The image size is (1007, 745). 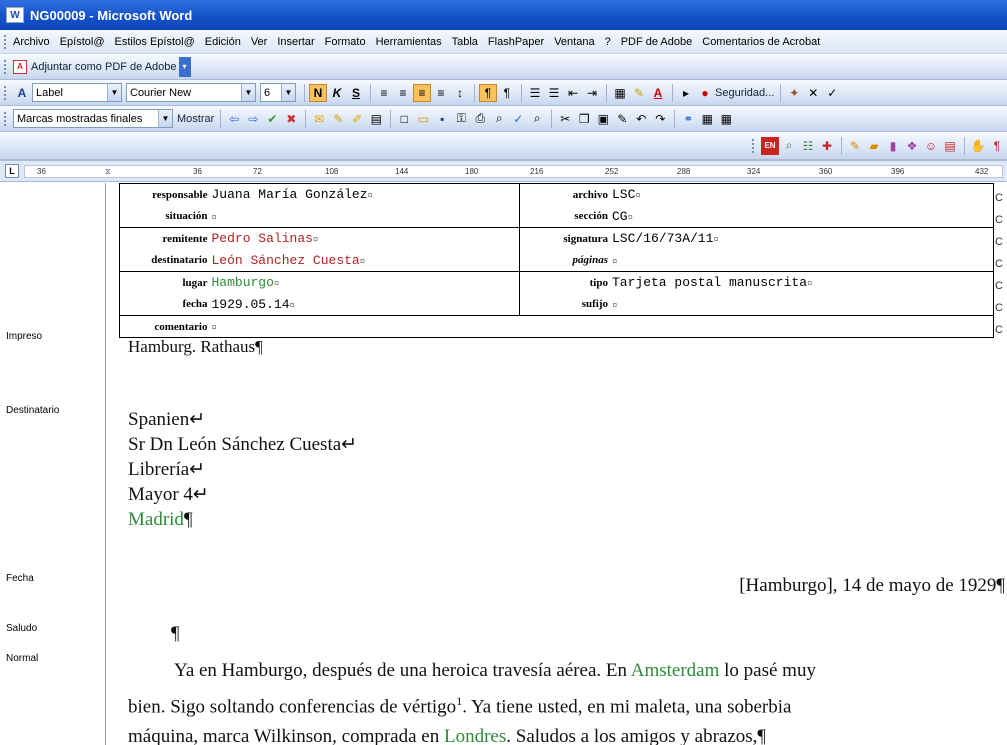 What do you see at coordinates (409, 42) in the screenshot?
I see `menu-herramientas: Herramientas` at bounding box center [409, 42].